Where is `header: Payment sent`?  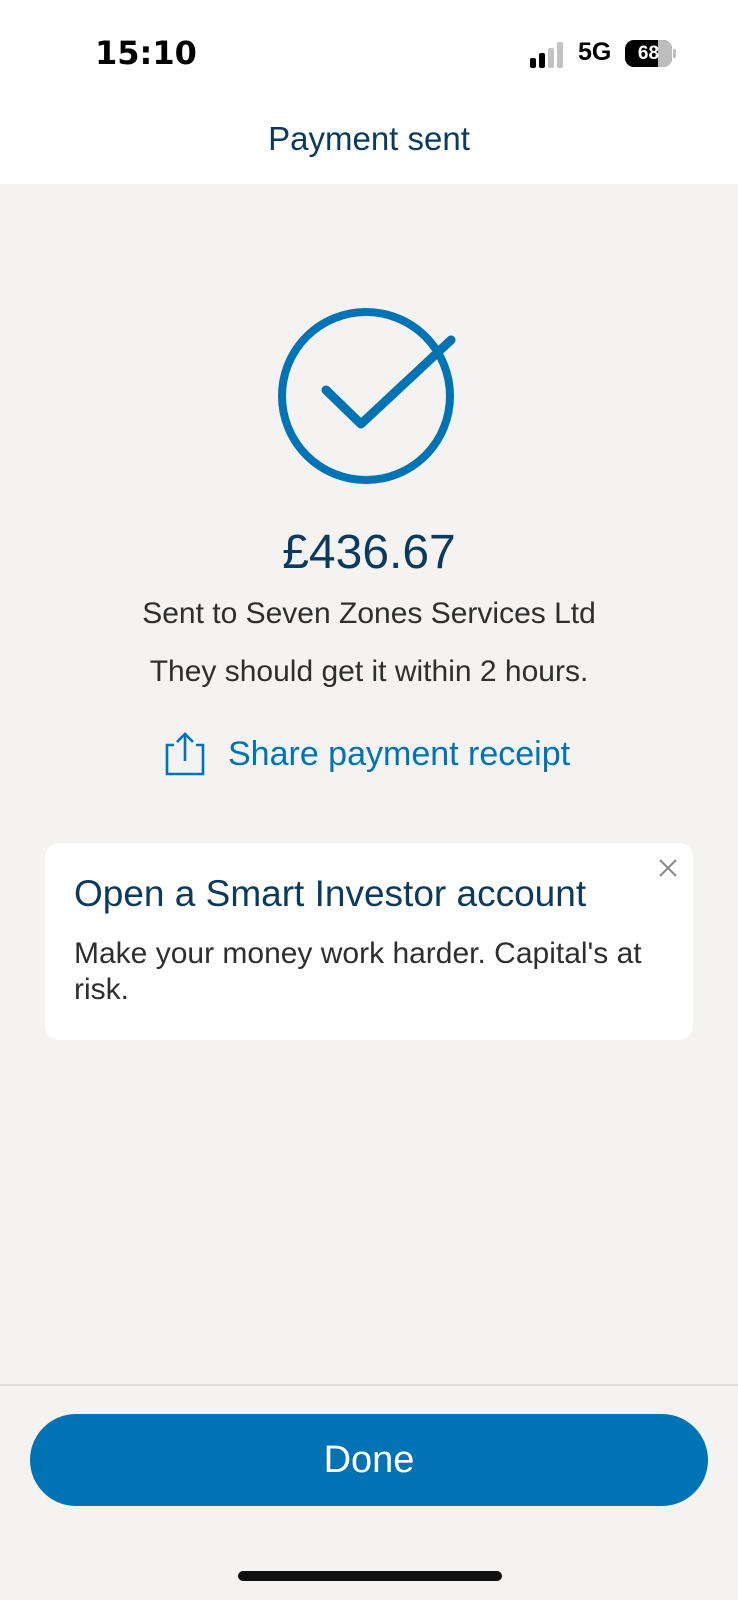 header: Payment sent is located at coordinates (369, 142).